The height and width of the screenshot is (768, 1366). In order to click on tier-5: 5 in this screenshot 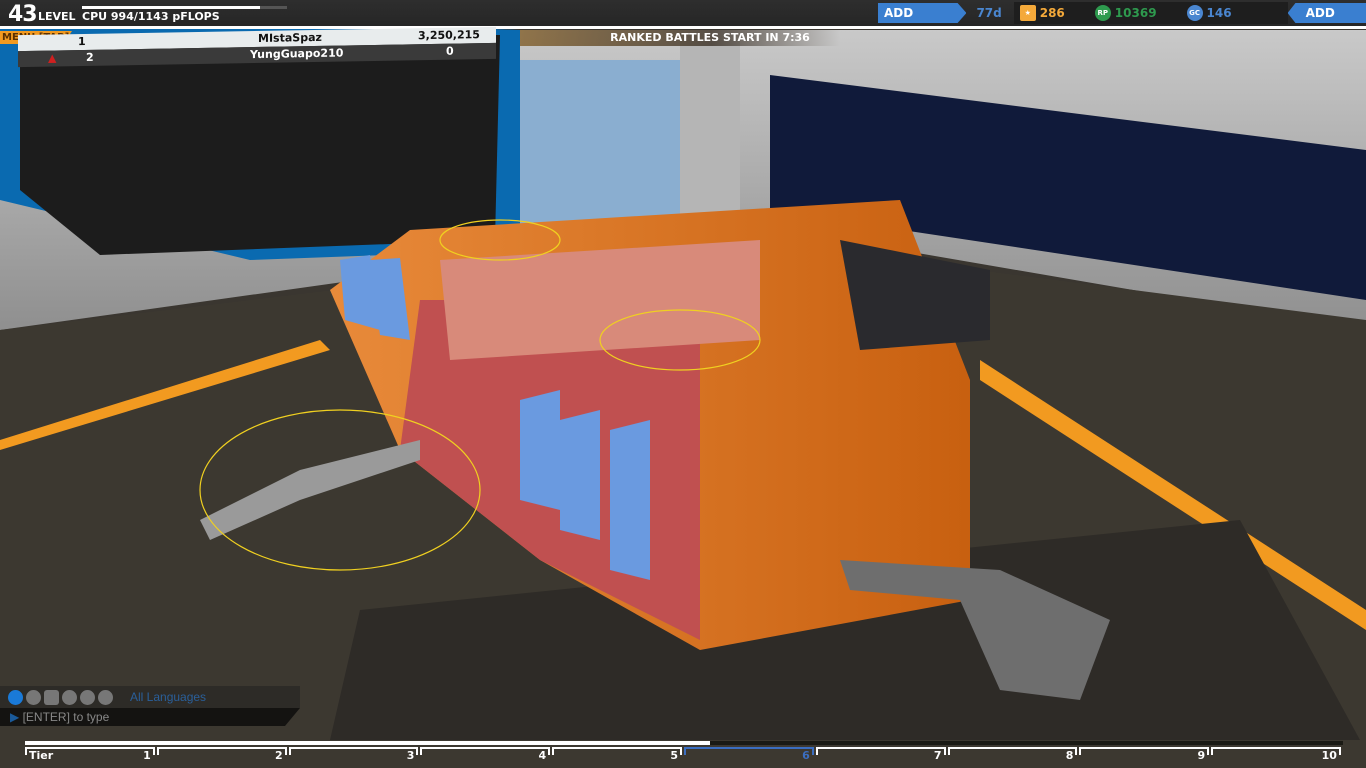, I will do `click(617, 754)`.